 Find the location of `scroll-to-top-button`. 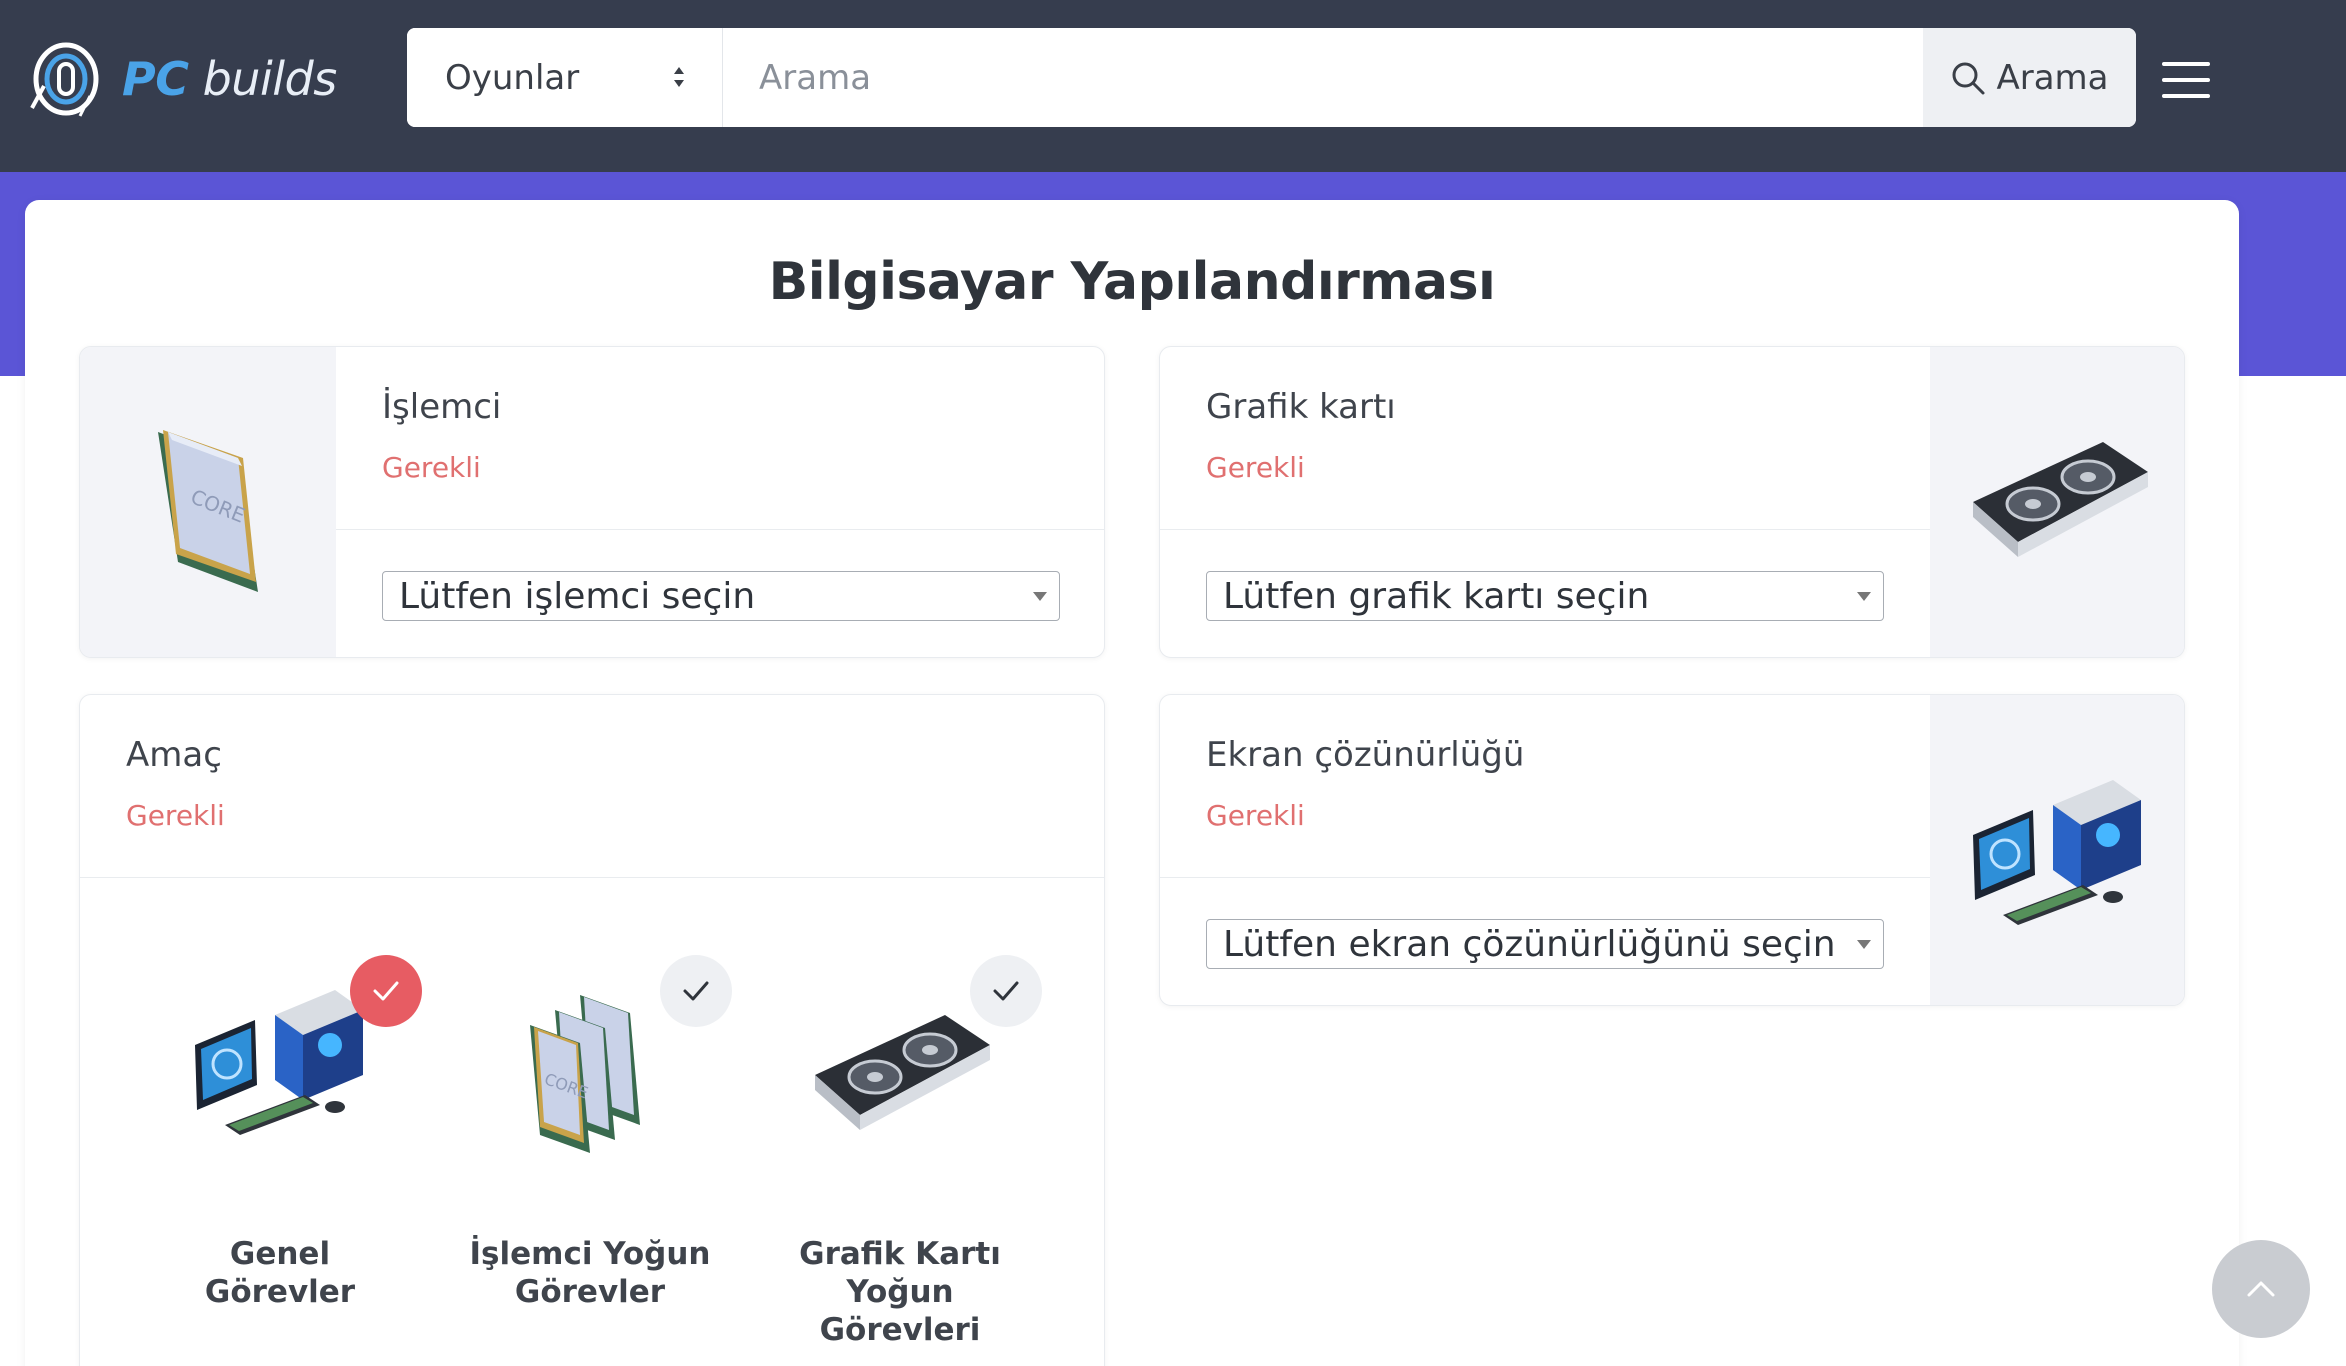

scroll-to-top-button is located at coordinates (2261, 1289).